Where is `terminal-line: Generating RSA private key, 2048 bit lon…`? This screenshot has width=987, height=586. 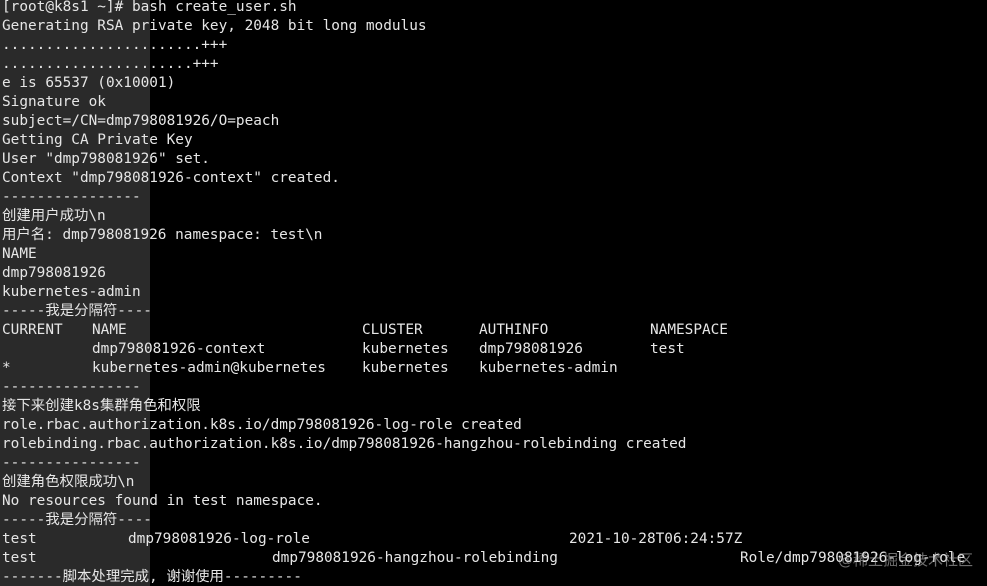 terminal-line: Generating RSA private key, 2048 bit lon… is located at coordinates (214, 26).